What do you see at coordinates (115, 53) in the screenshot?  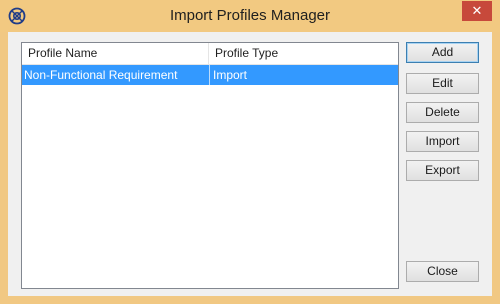 I see `column-header-profile-name: Profile Name` at bounding box center [115, 53].